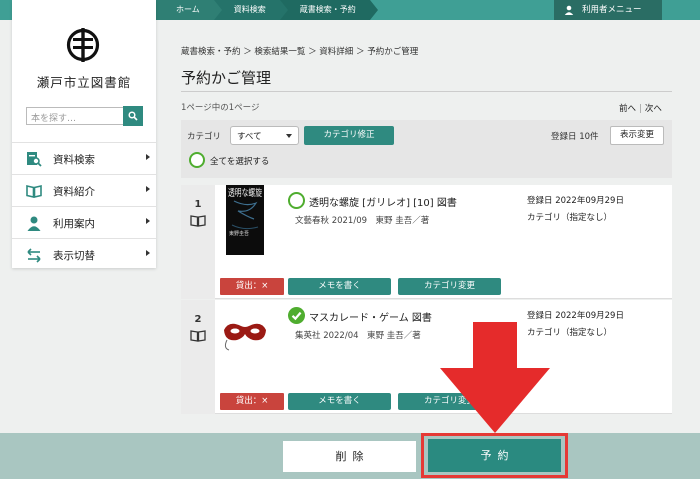  I want to click on search-doc-icon, so click(34, 159).